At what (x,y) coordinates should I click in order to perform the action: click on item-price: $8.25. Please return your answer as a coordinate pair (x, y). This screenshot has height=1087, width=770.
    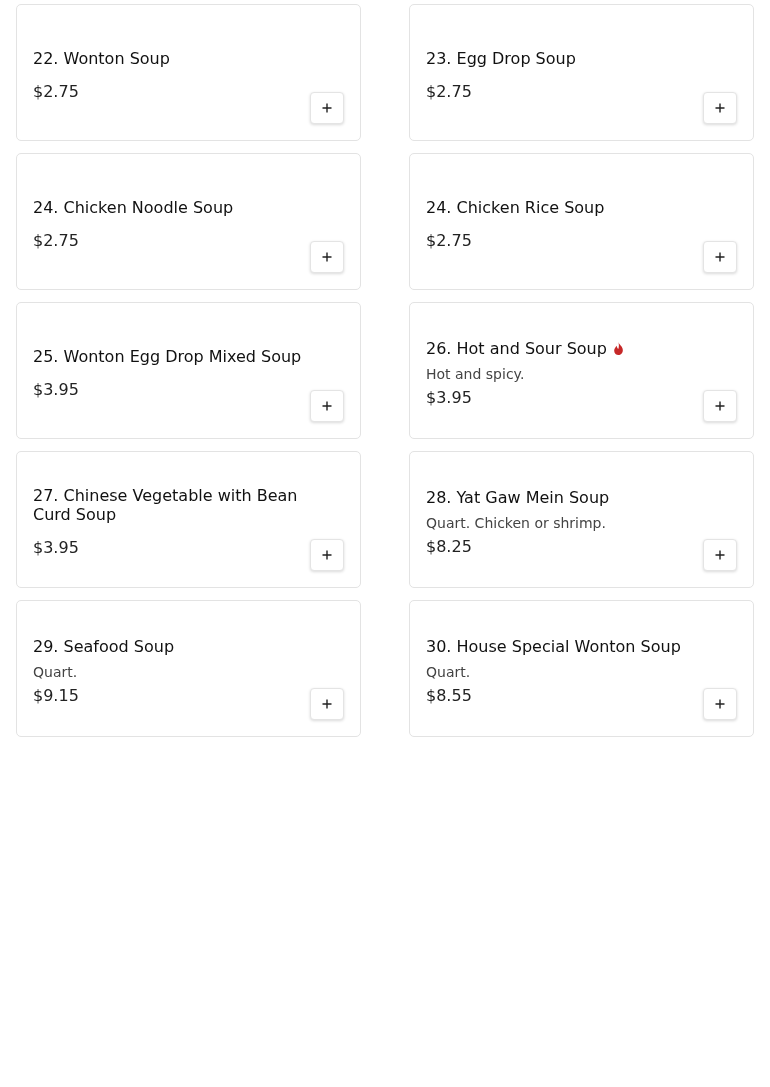
    Looking at the image, I should click on (449, 546).